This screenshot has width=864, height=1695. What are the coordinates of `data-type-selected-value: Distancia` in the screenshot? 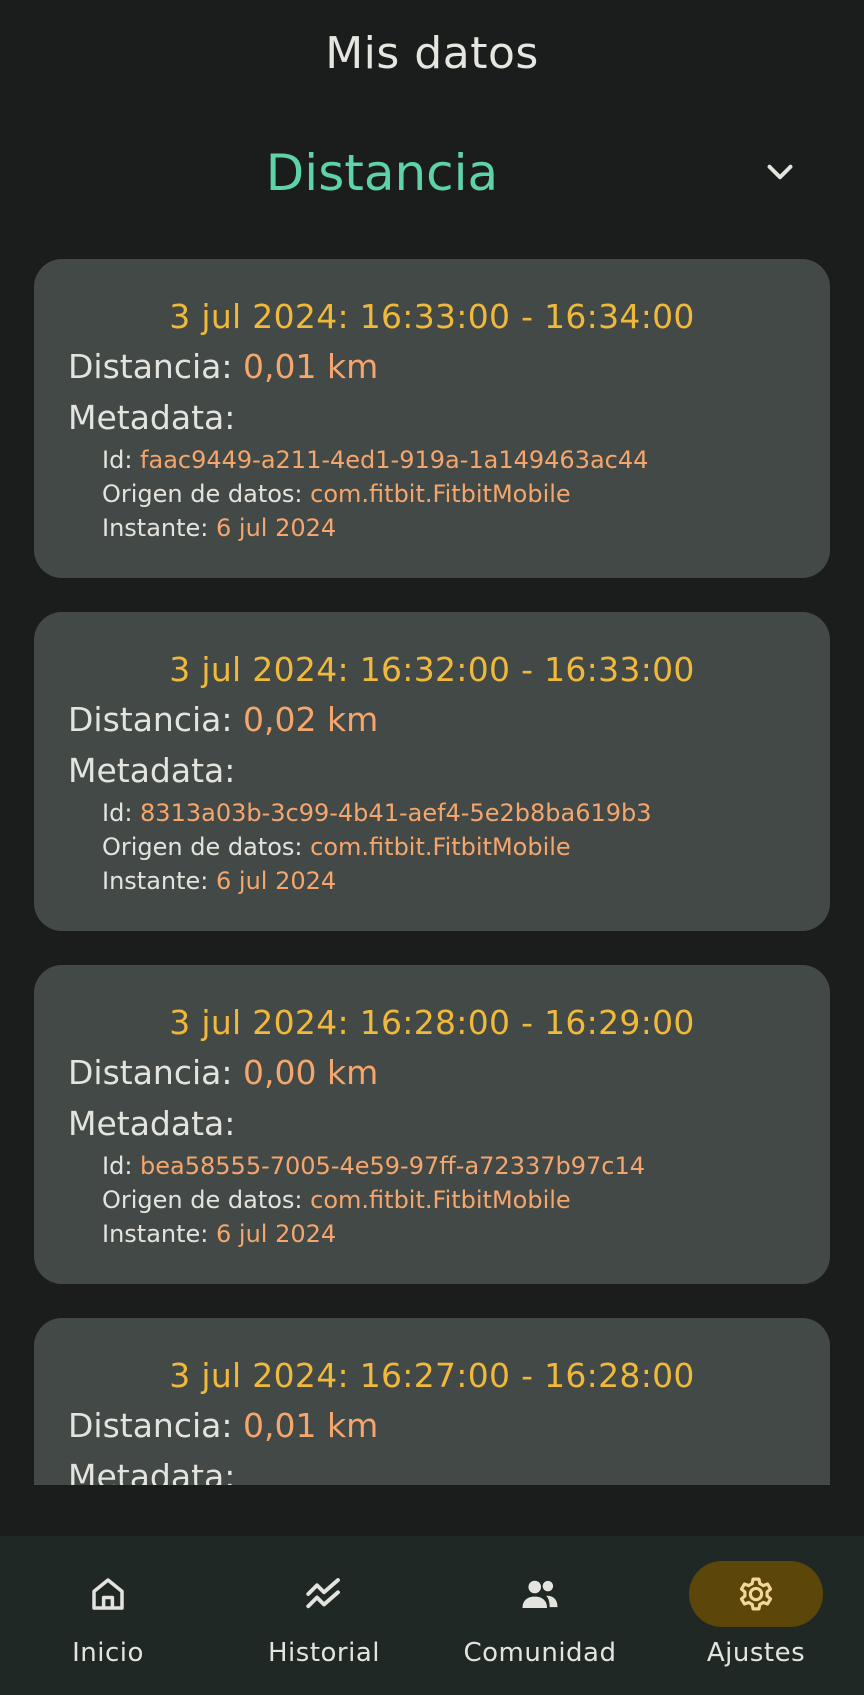 It's located at (382, 173).